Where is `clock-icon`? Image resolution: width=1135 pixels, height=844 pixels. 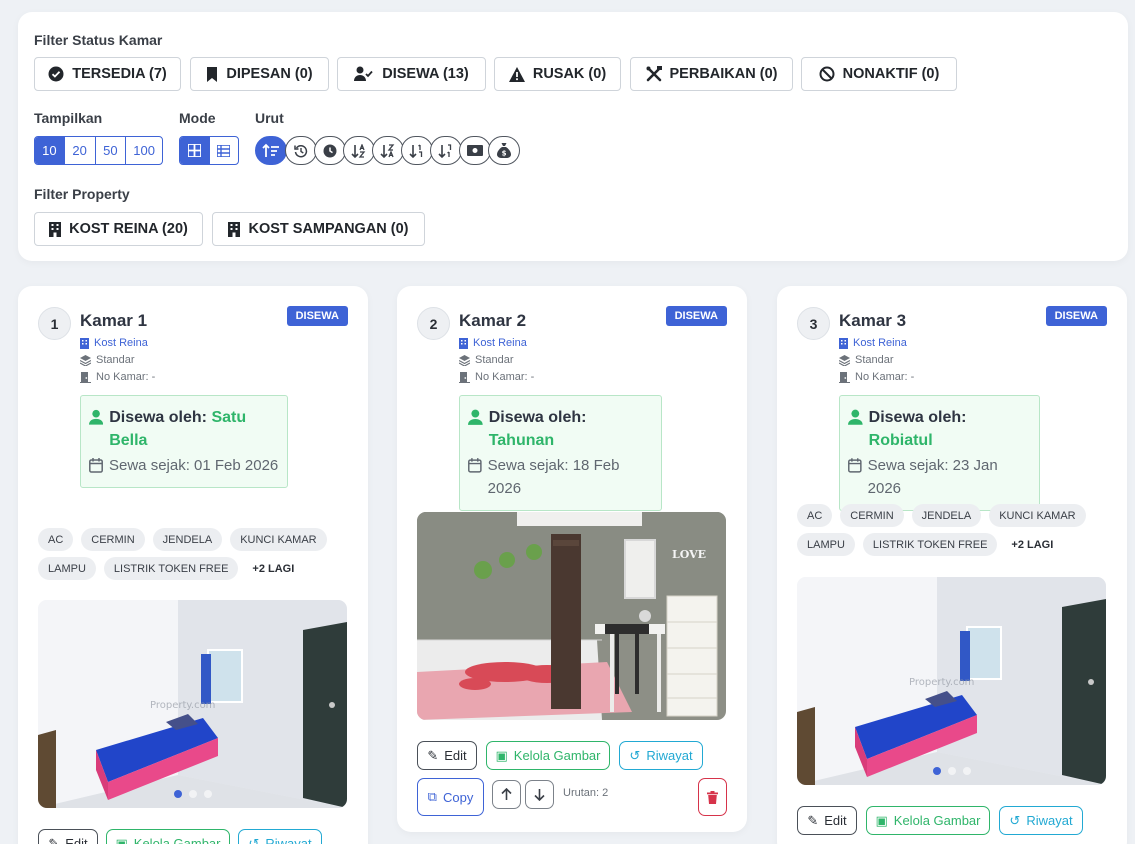
clock-icon is located at coordinates (330, 150).